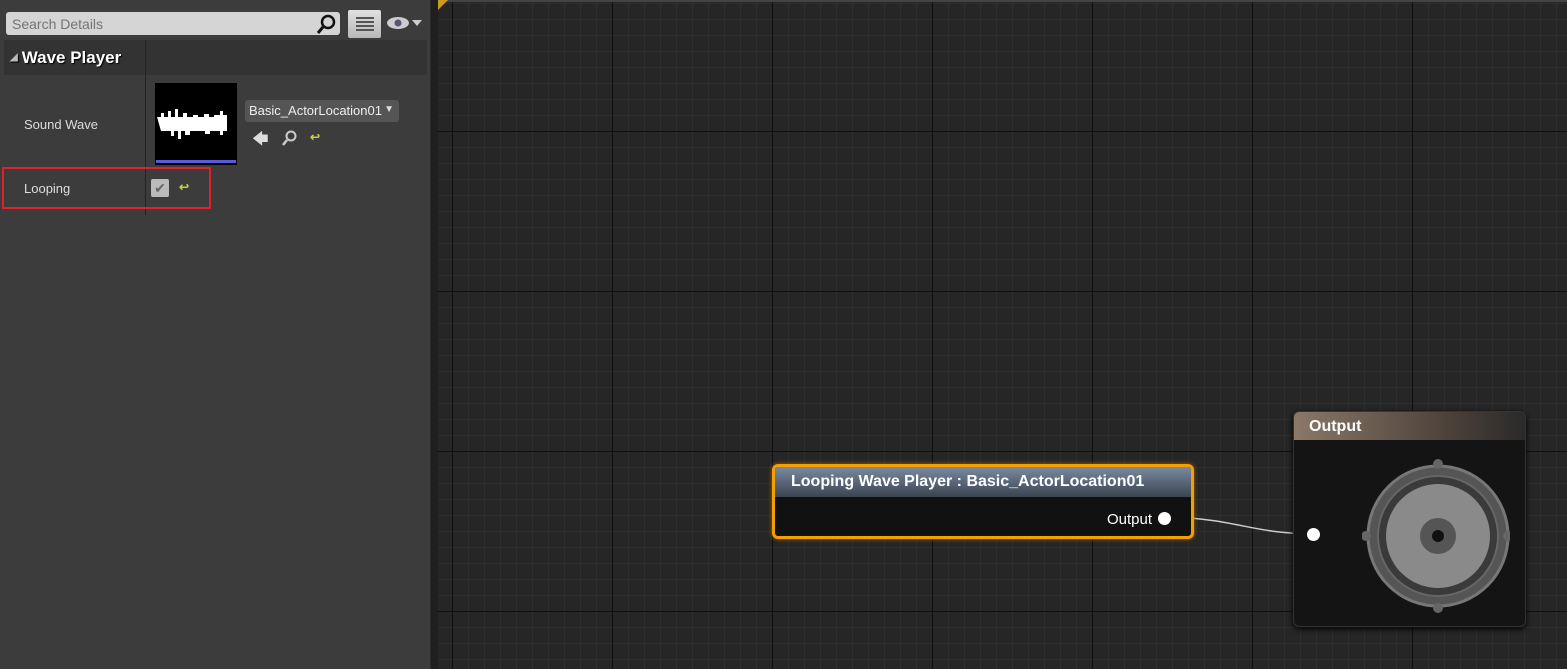 Image resolution: width=1567 pixels, height=669 pixels. Describe the element at coordinates (61, 124) in the screenshot. I see `sound-wave-label: Sound Wave` at that location.